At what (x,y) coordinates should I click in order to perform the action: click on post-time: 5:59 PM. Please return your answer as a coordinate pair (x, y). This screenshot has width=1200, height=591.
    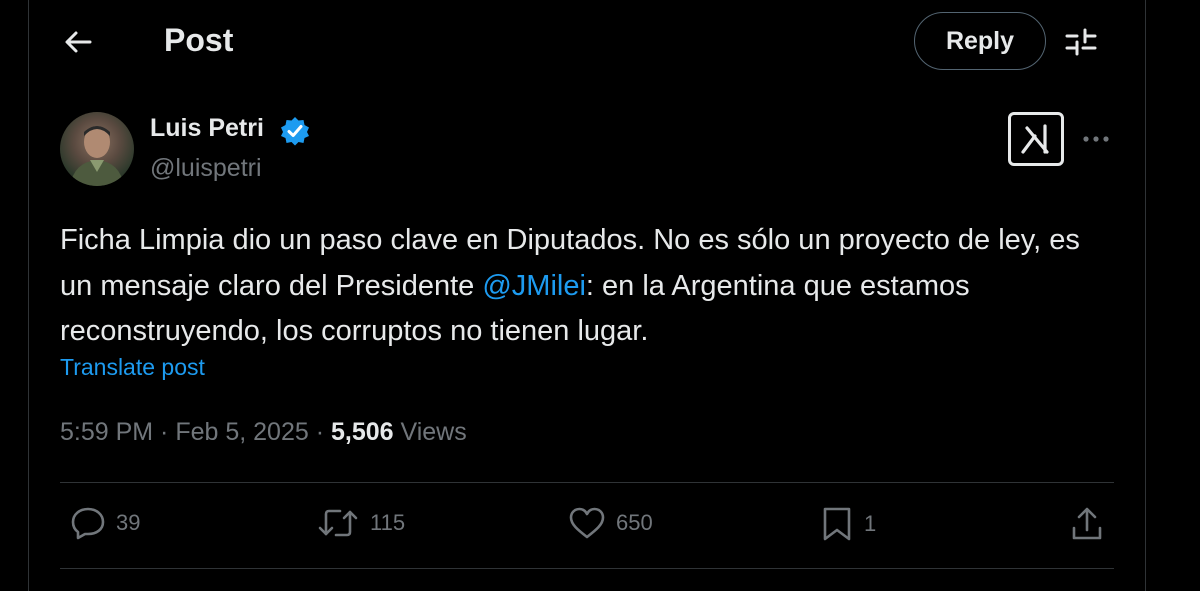
    Looking at the image, I should click on (106, 432).